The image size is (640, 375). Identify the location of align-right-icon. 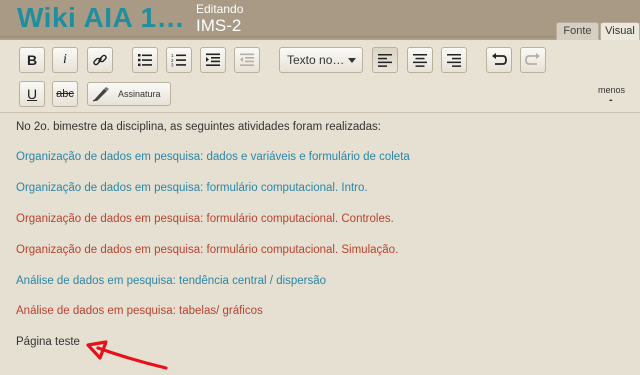
(454, 60).